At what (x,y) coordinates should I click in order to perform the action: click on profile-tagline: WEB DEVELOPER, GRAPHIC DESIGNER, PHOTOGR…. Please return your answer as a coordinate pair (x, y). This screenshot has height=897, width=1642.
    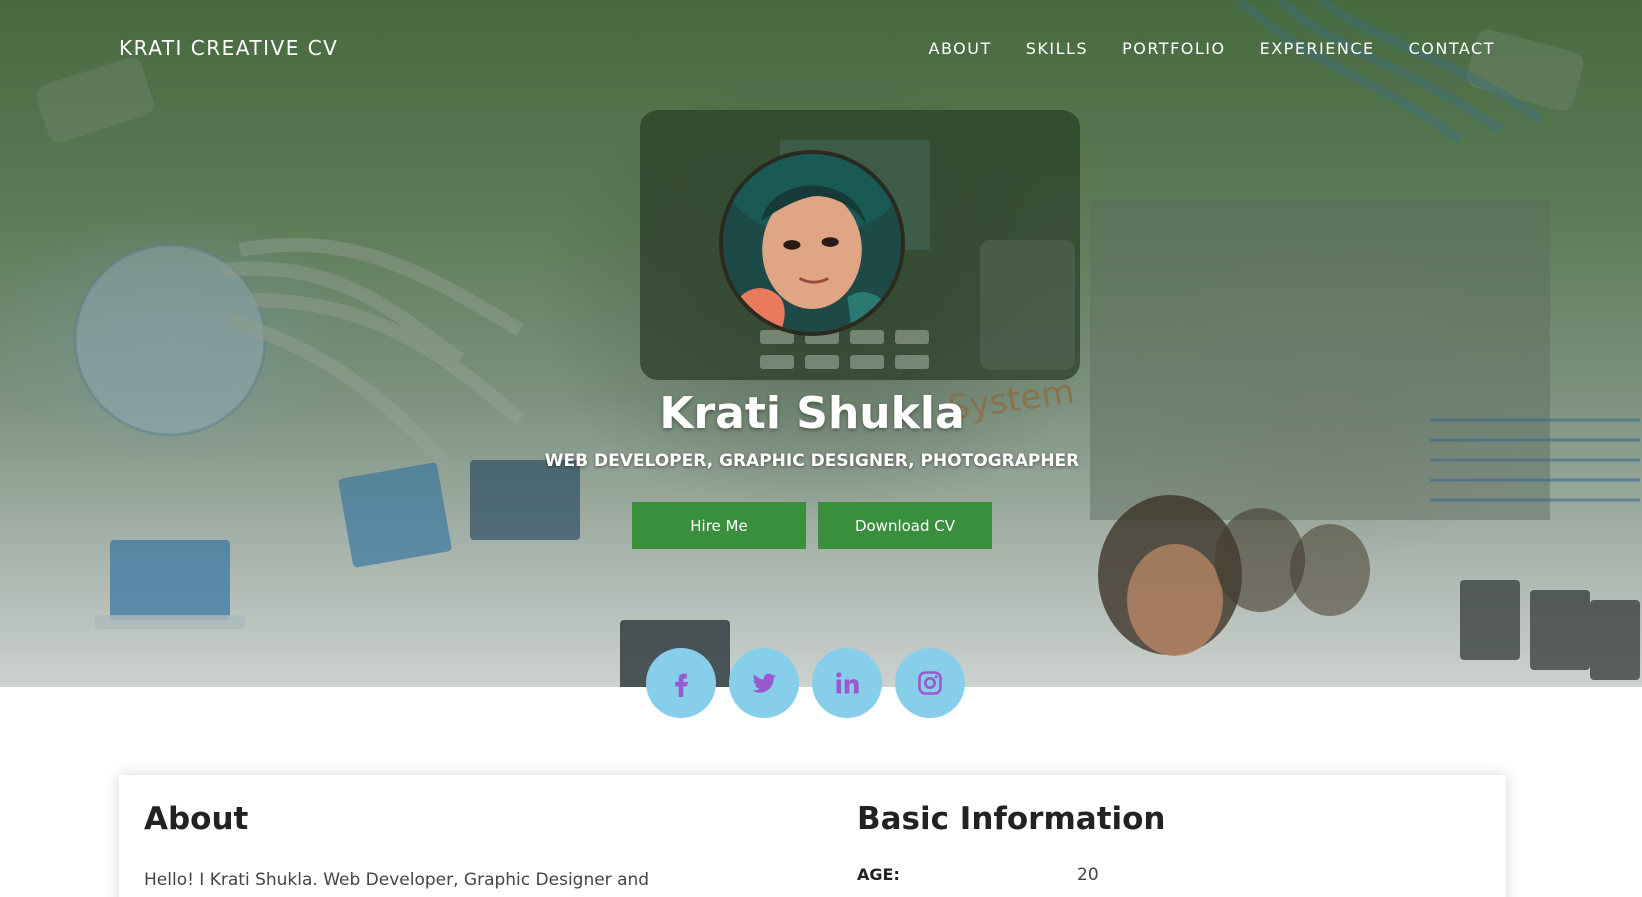
    Looking at the image, I should click on (812, 461).